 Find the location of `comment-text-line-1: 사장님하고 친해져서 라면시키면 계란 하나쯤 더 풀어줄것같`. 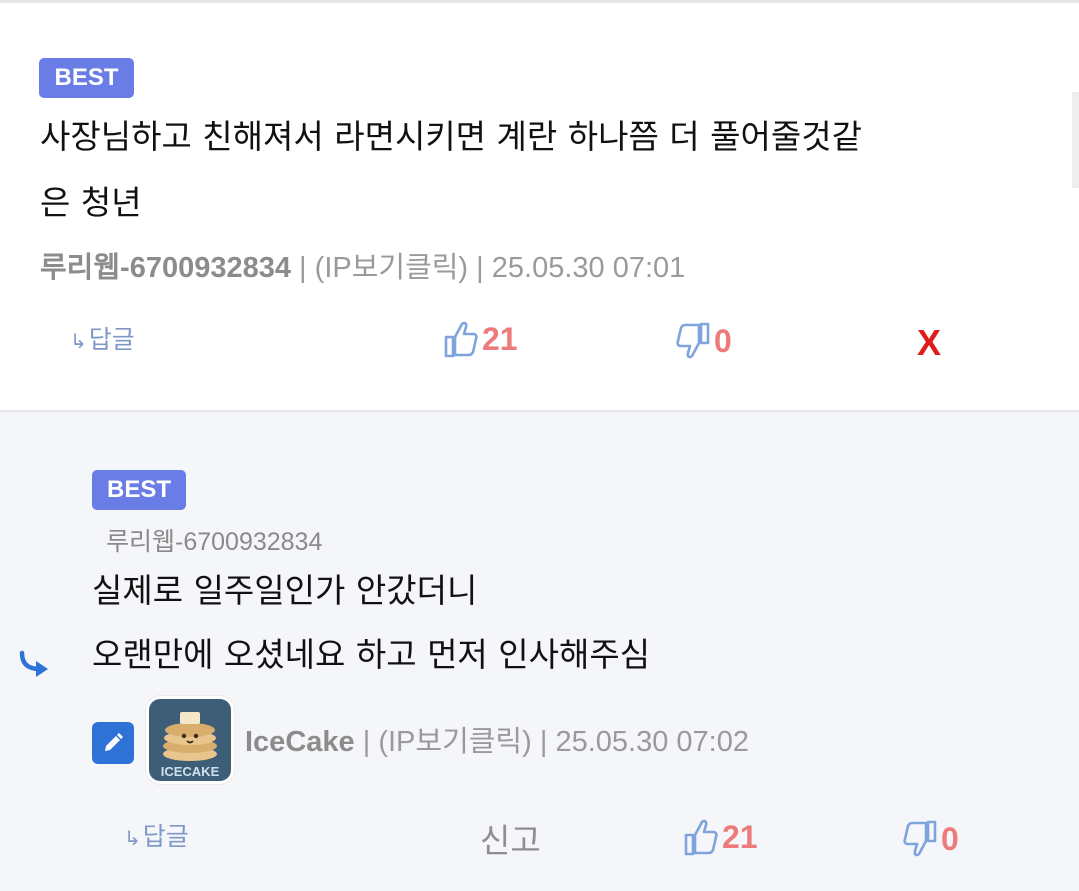

comment-text-line-1: 사장님하고 친해져서 라면시키면 계란 하나쯤 더 풀어줄것같 is located at coordinates (451, 136).